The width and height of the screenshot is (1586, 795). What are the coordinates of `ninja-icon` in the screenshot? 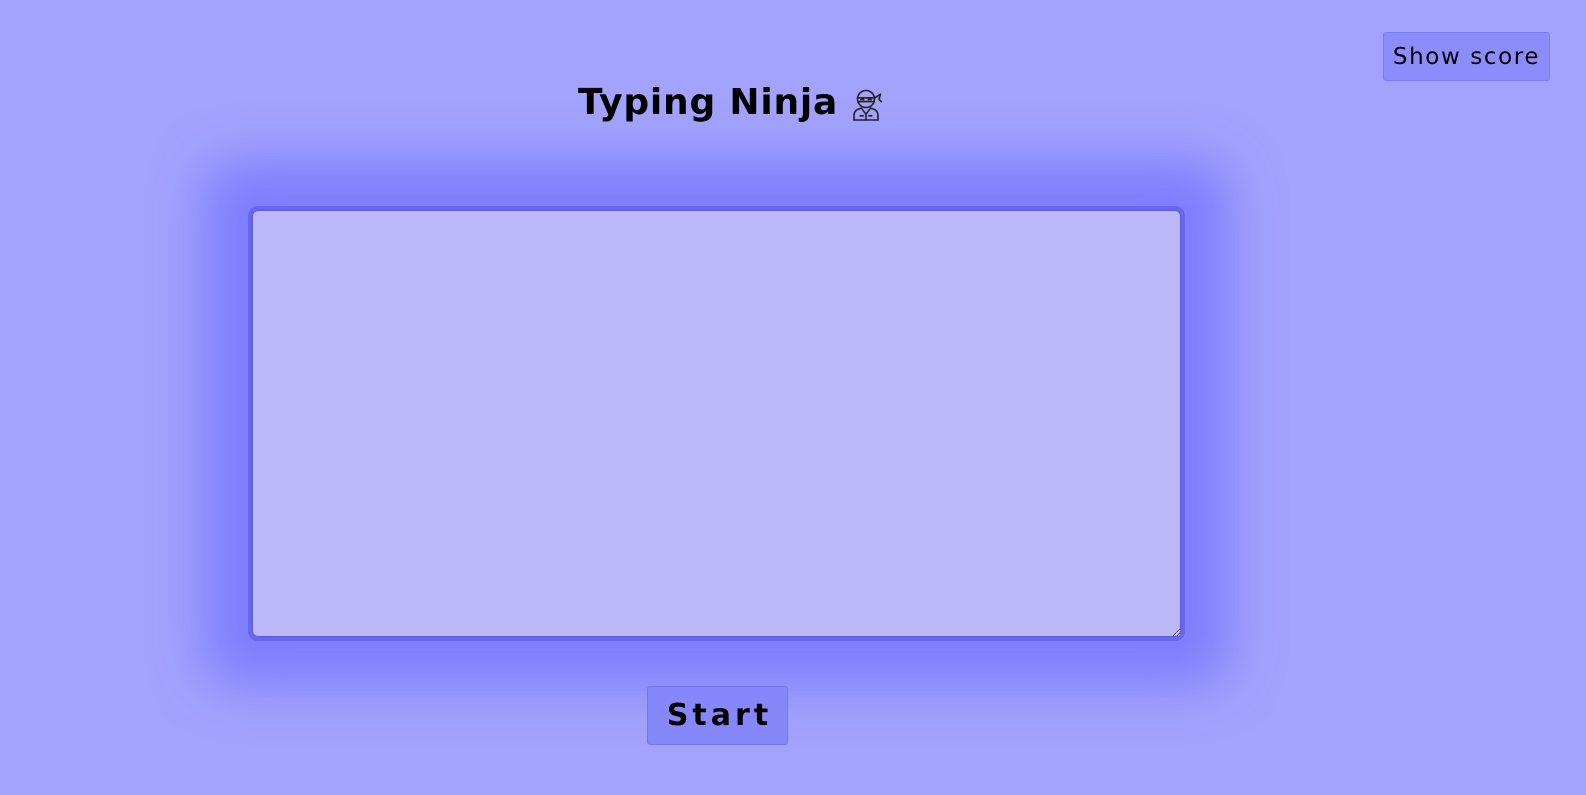 It's located at (867, 103).